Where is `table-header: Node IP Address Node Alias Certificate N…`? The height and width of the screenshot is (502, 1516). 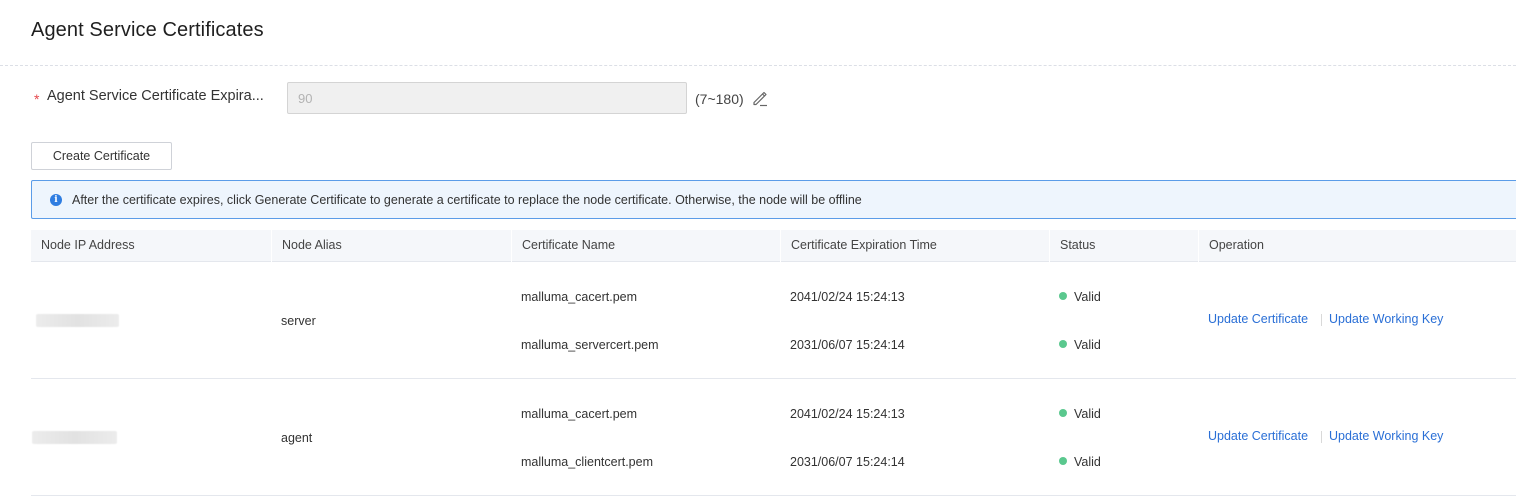
table-header: Node IP Address Node Alias Certificate N… is located at coordinates (773, 246).